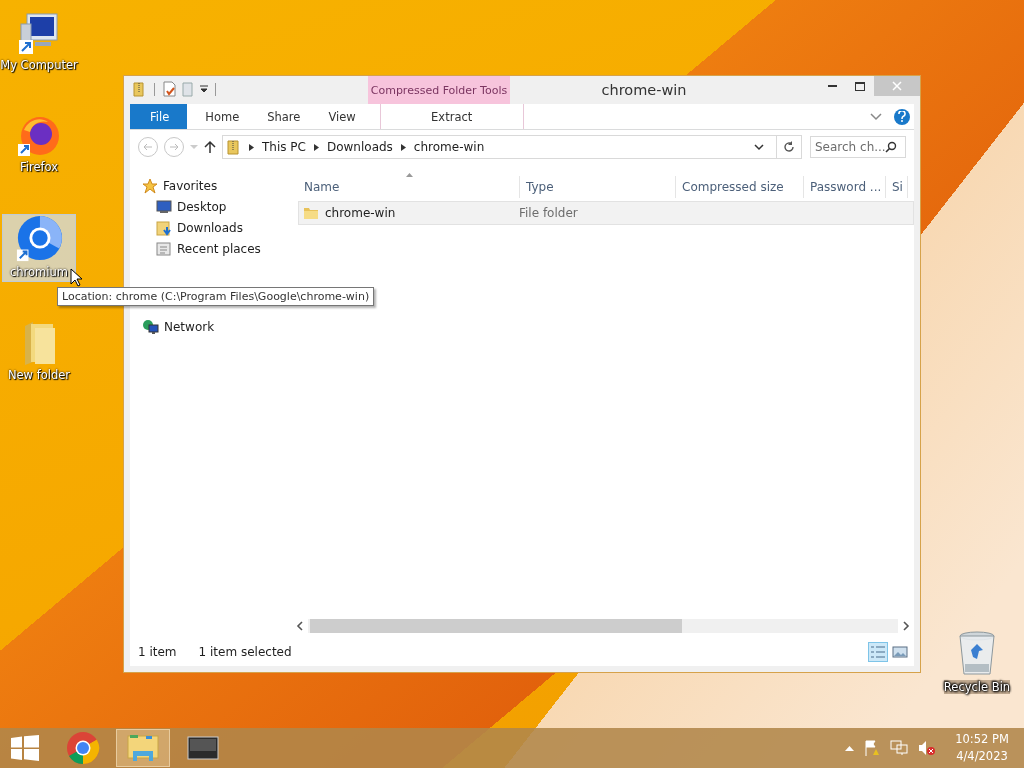  Describe the element at coordinates (860, 86) in the screenshot. I see `maximize-icon` at that location.